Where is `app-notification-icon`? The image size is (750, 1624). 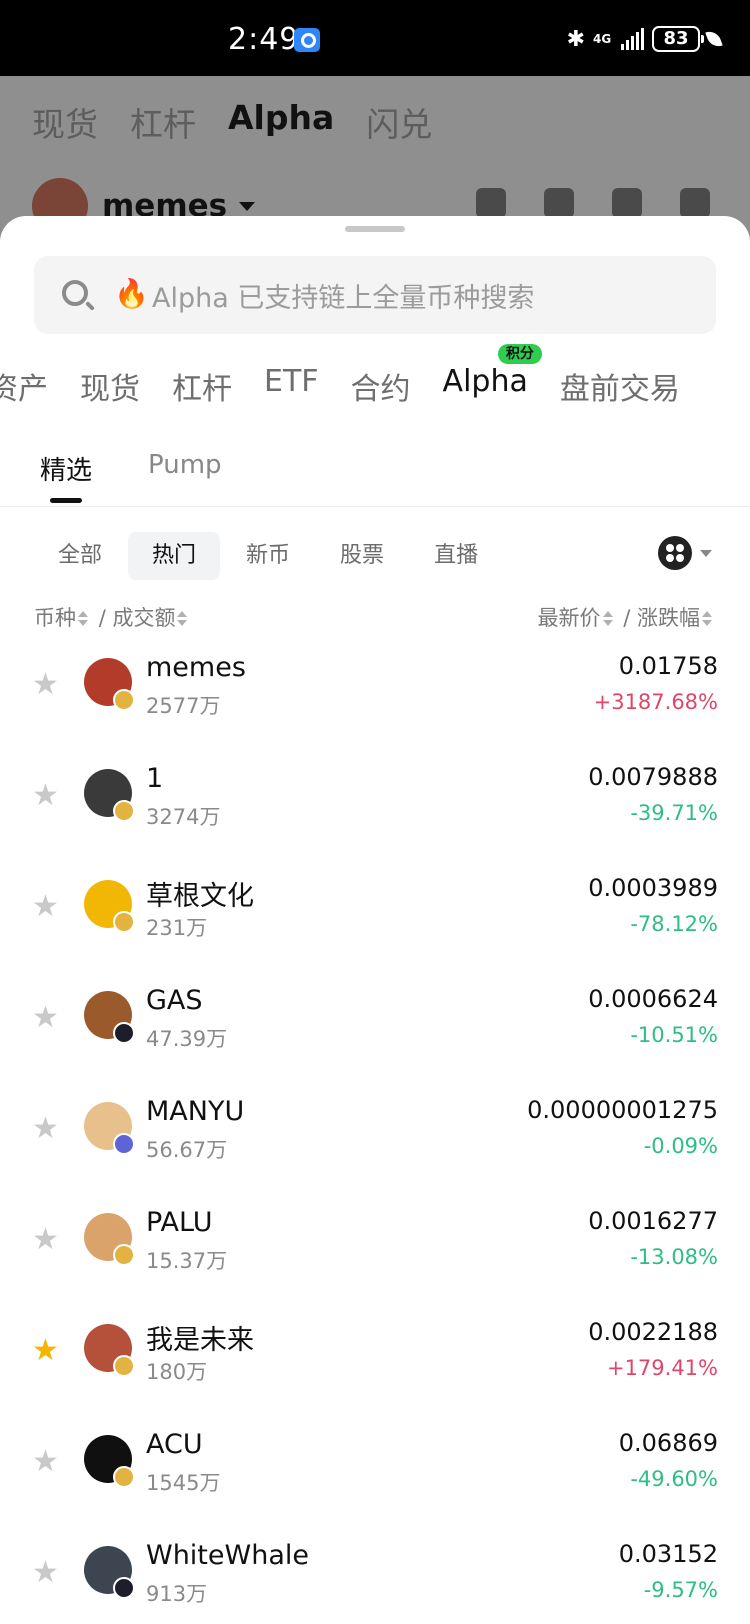
app-notification-icon is located at coordinates (307, 40).